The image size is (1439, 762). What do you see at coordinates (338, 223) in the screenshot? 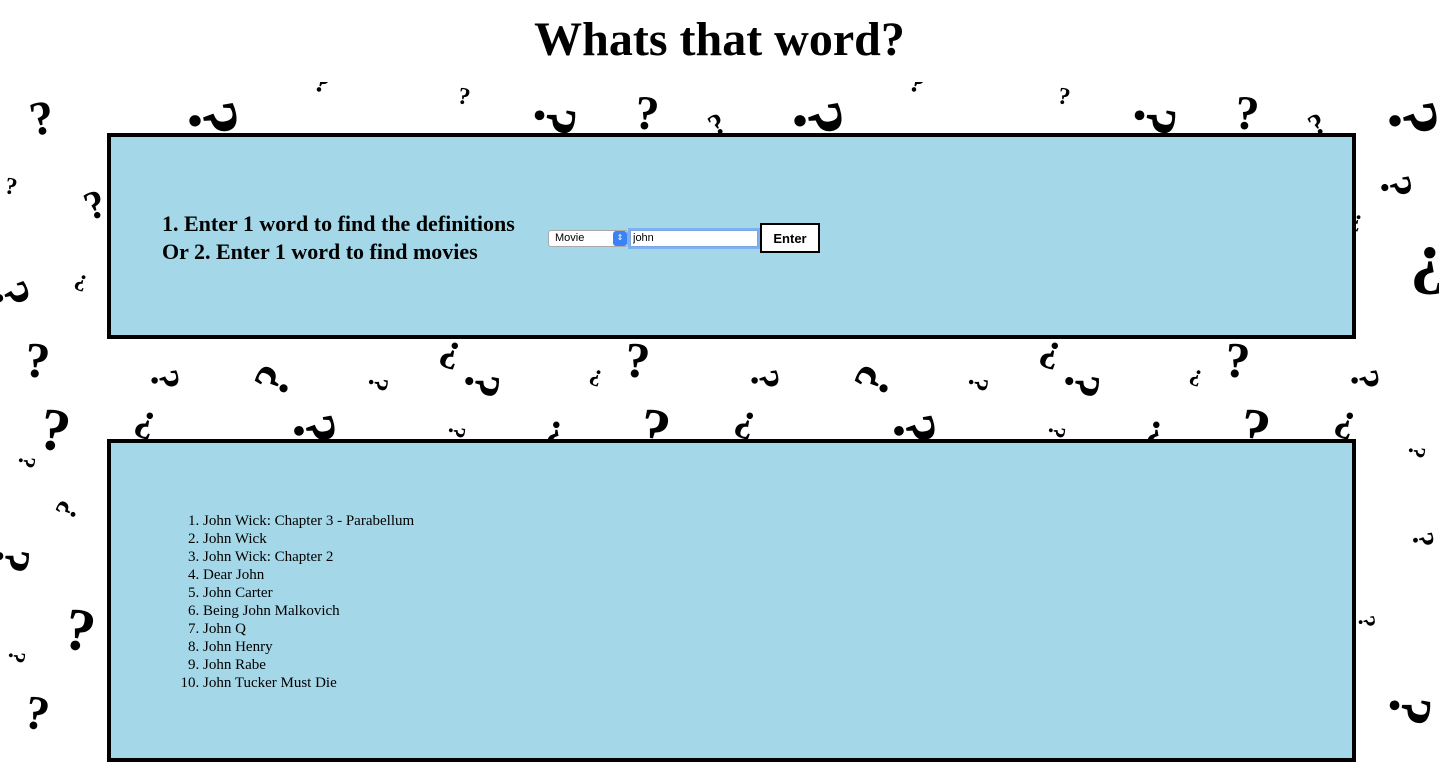
I see `instruction-definitions: 1. Enter 1 word to find the definitions` at bounding box center [338, 223].